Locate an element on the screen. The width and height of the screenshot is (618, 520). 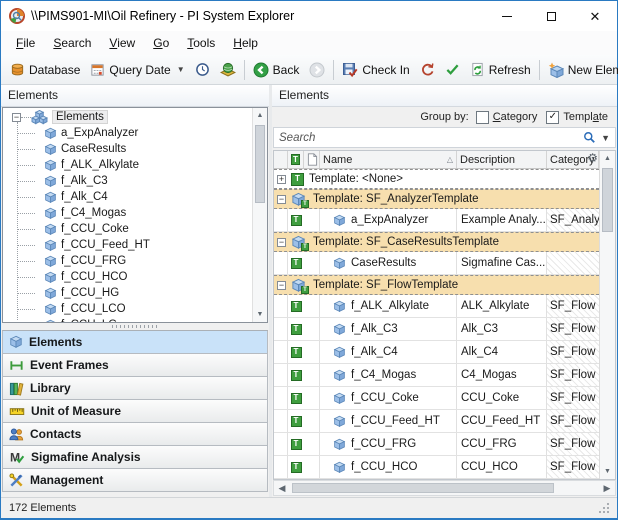
table-horizontal-scrollbar: ◀ ▶ is located at coordinates (444, 488).